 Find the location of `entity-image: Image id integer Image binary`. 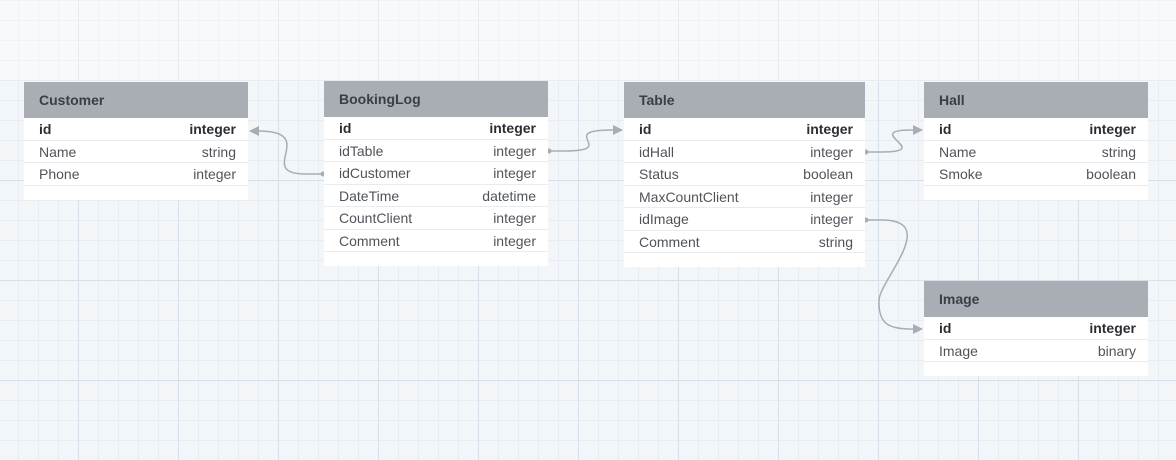

entity-image: Image id integer Image binary is located at coordinates (1036, 328).